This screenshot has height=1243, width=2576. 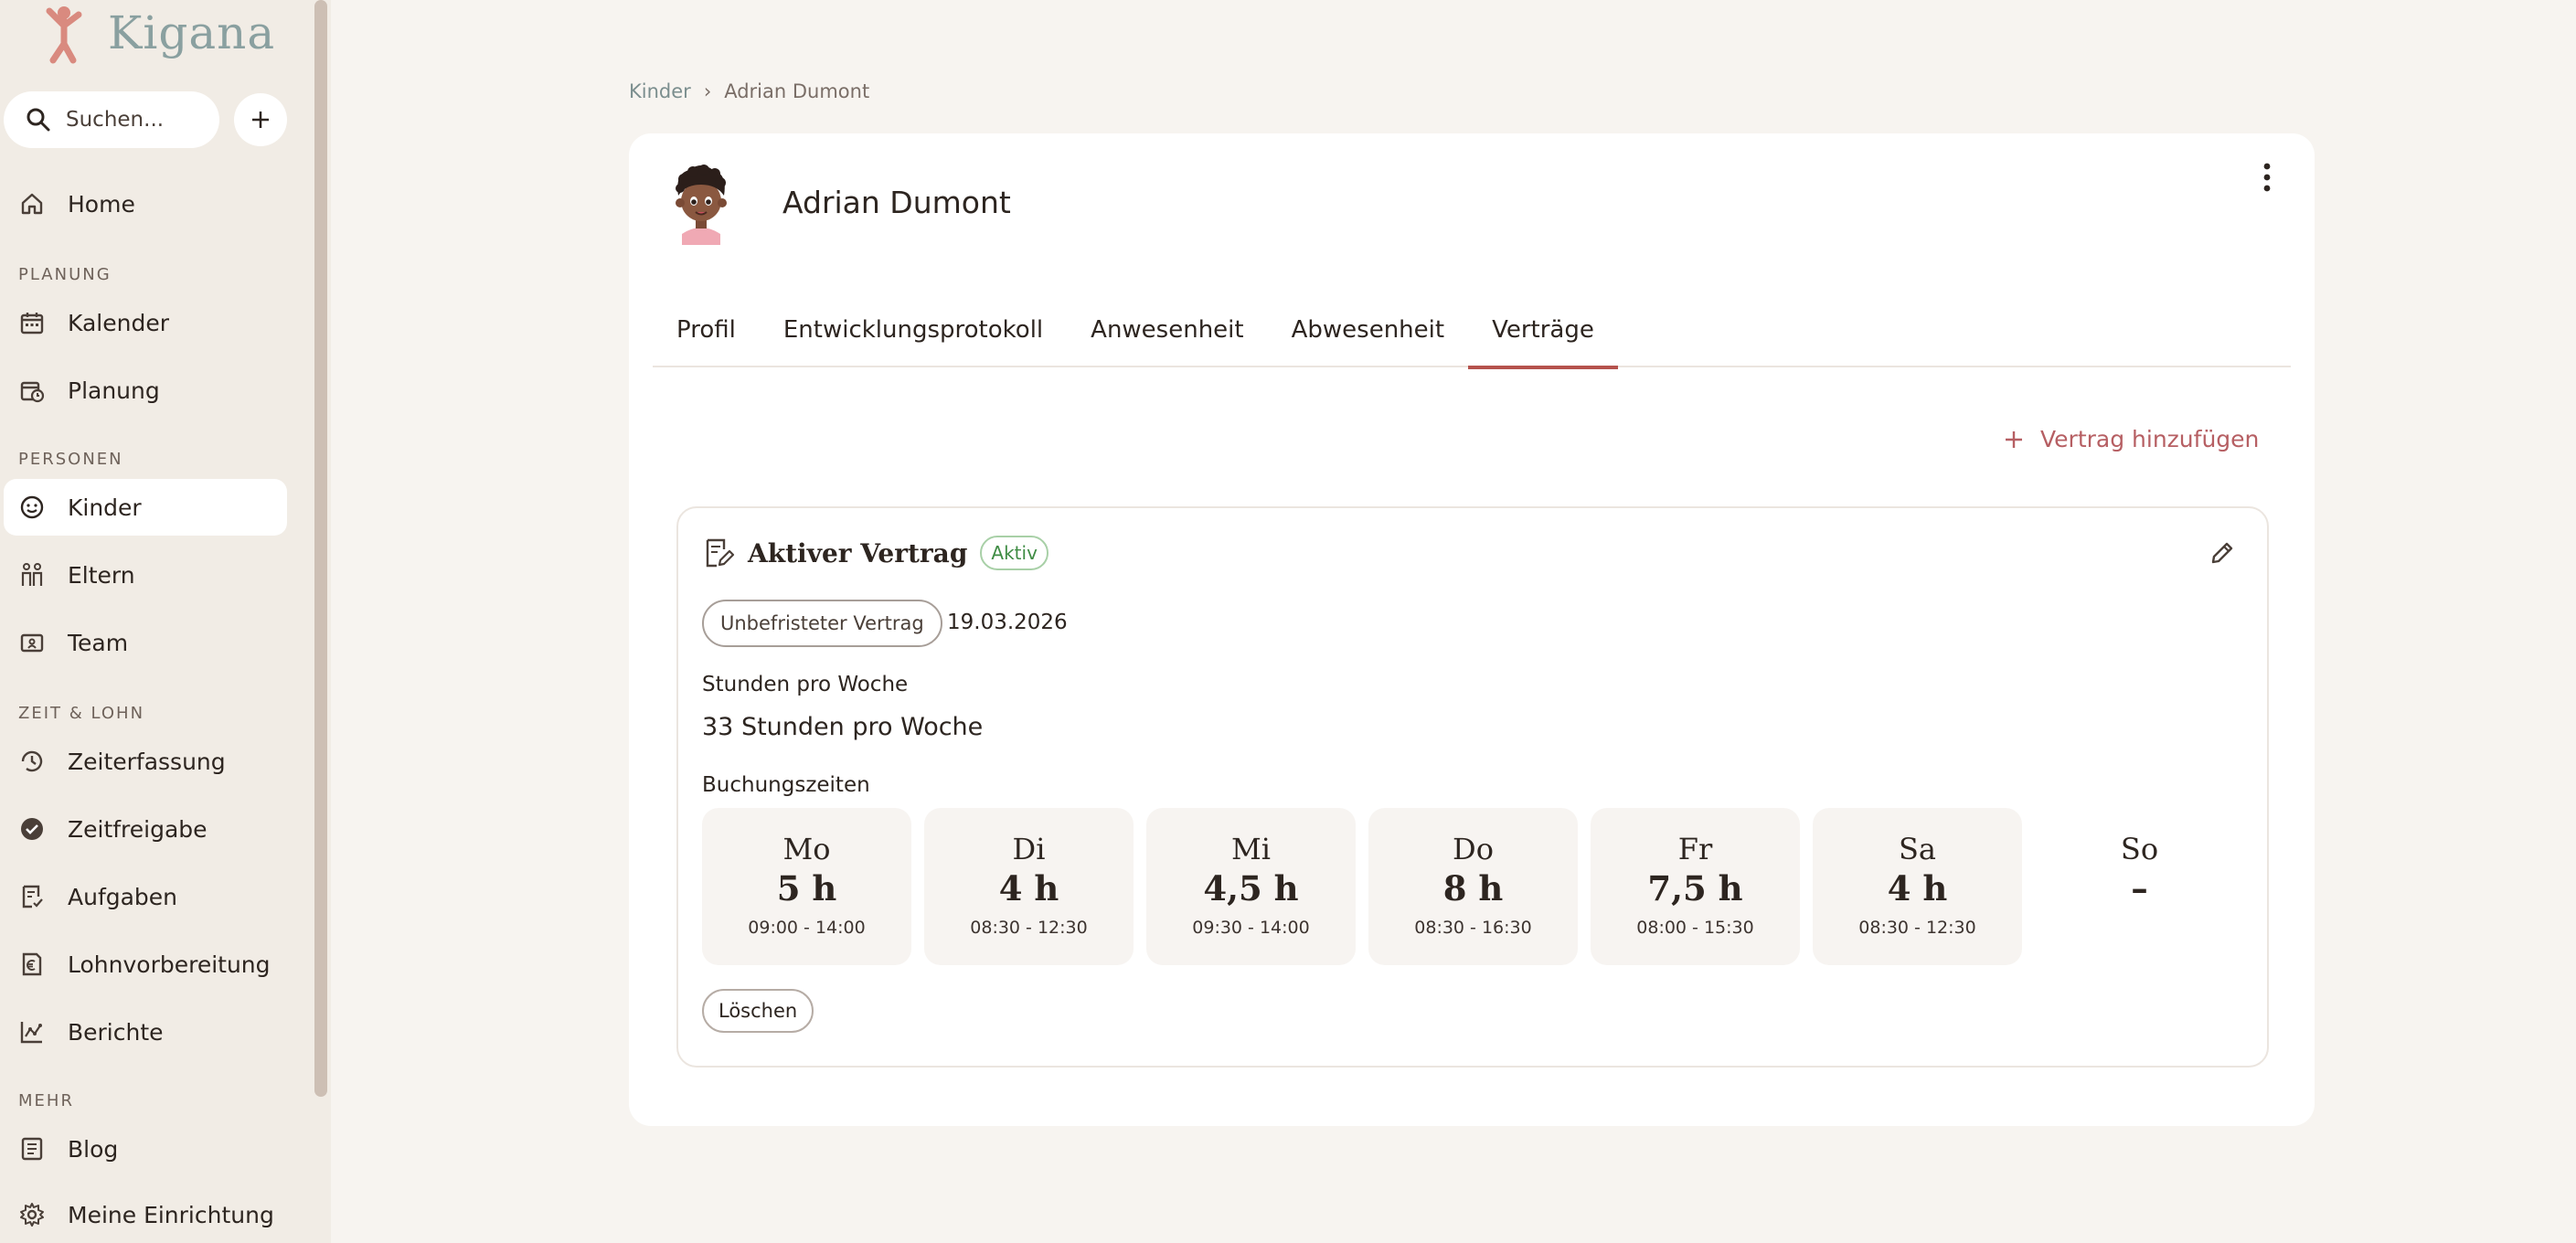 I want to click on section-label-mehr: MEHR, so click(x=46, y=1100).